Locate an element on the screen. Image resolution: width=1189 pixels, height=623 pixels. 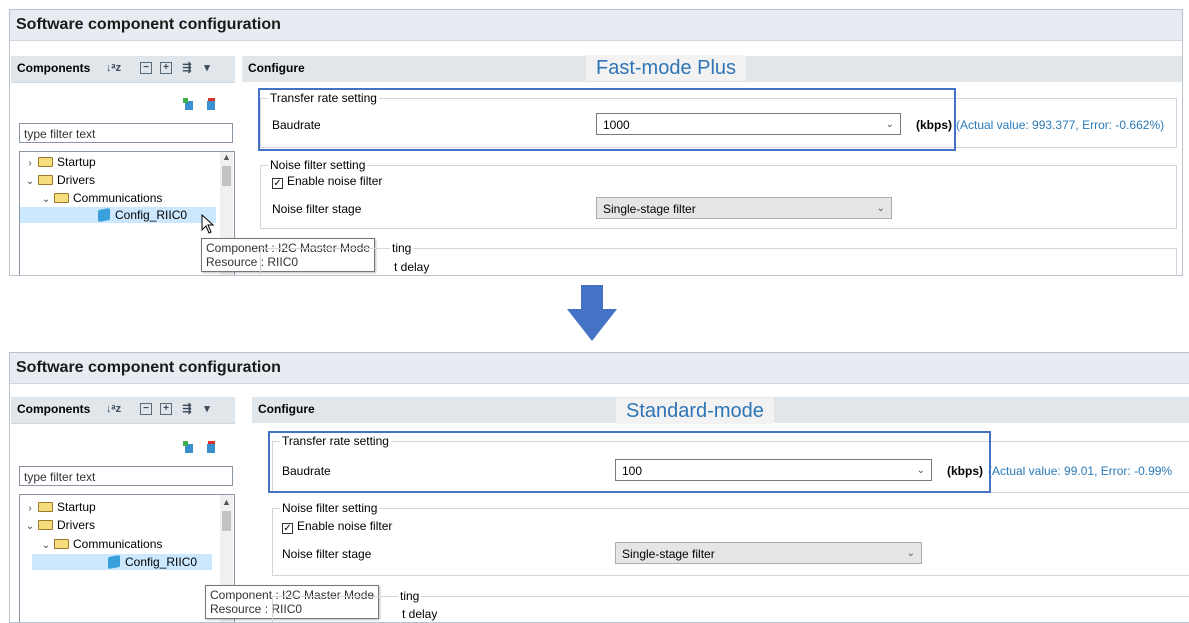
actual-value-text: (Actual value: 99.01, Error: -0.99% is located at coordinates (1080, 471).